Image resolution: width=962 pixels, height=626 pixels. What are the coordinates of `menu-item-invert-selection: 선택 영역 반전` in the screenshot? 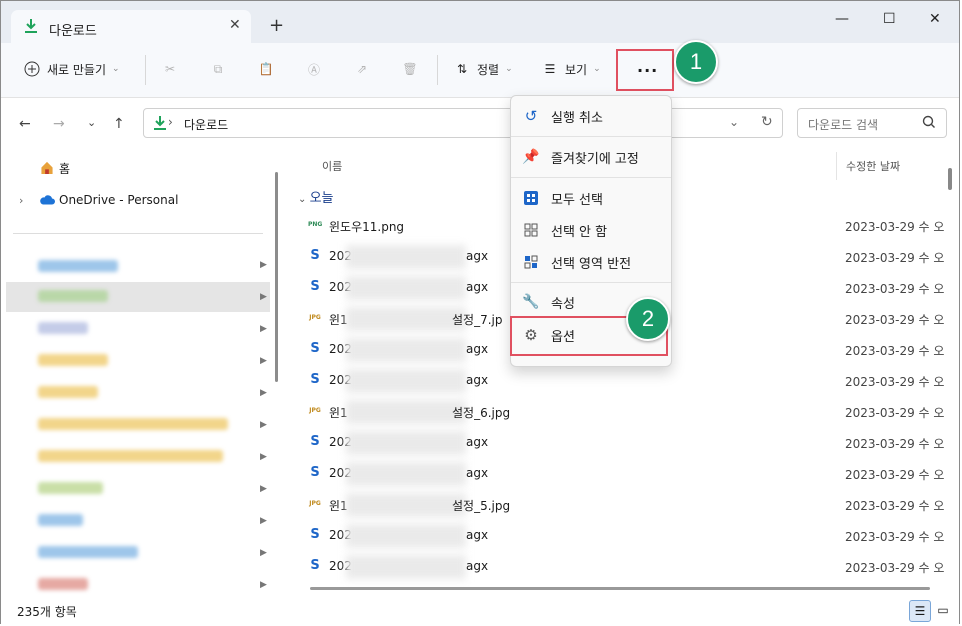 It's located at (591, 262).